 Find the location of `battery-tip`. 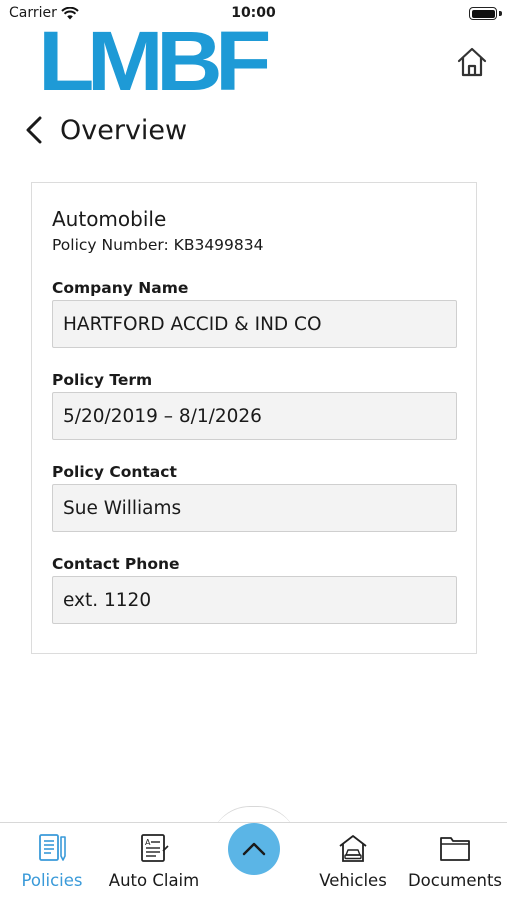

battery-tip is located at coordinates (500, 13).